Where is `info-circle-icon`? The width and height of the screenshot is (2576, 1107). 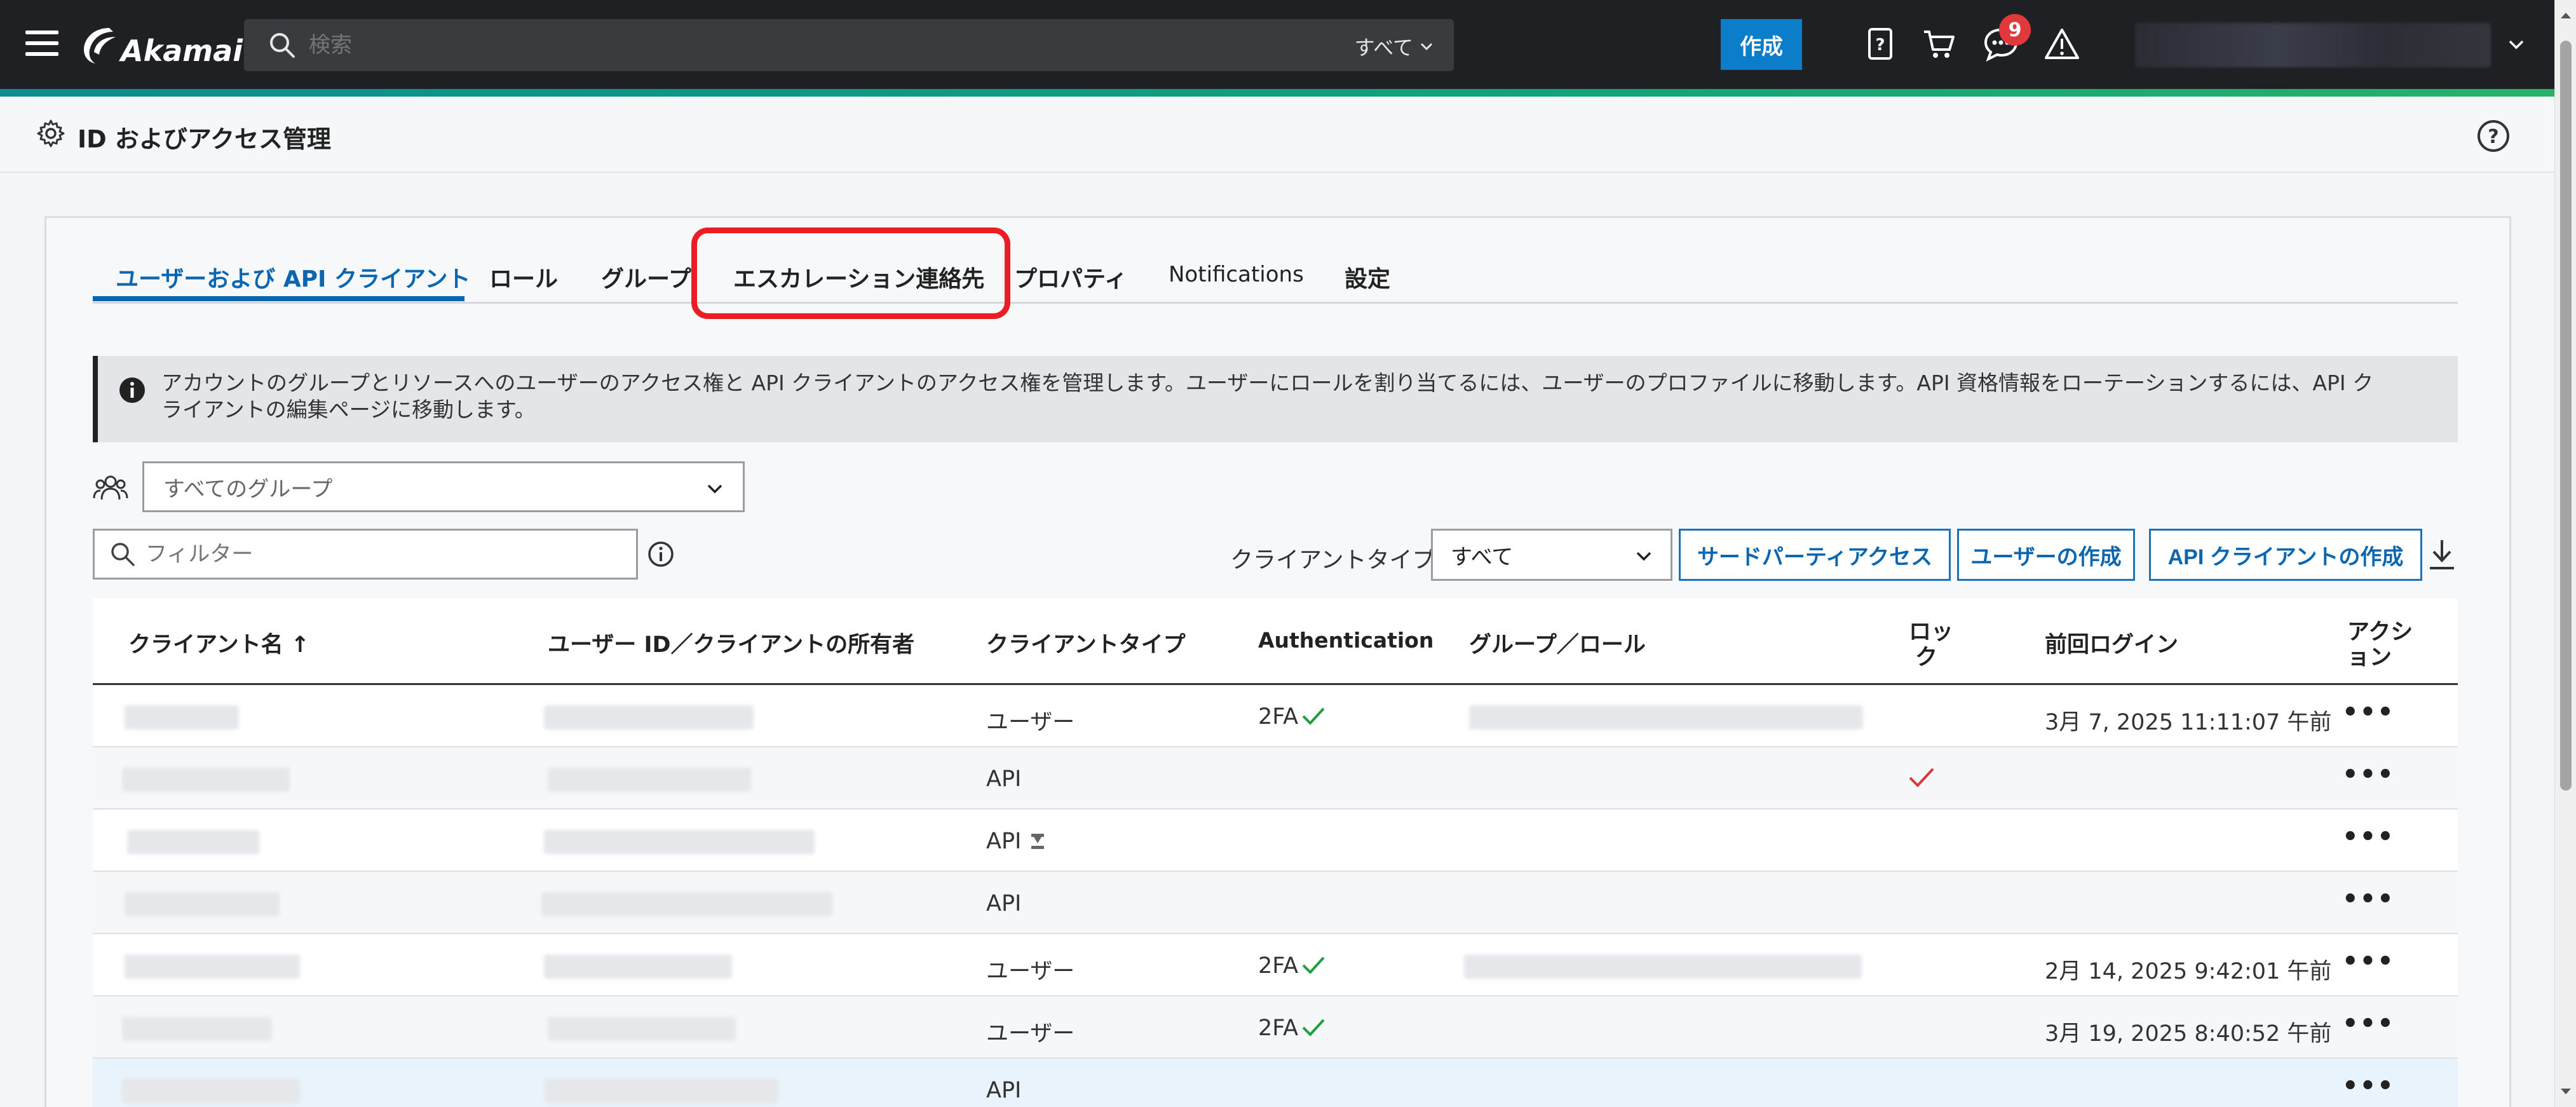
info-circle-icon is located at coordinates (661, 554).